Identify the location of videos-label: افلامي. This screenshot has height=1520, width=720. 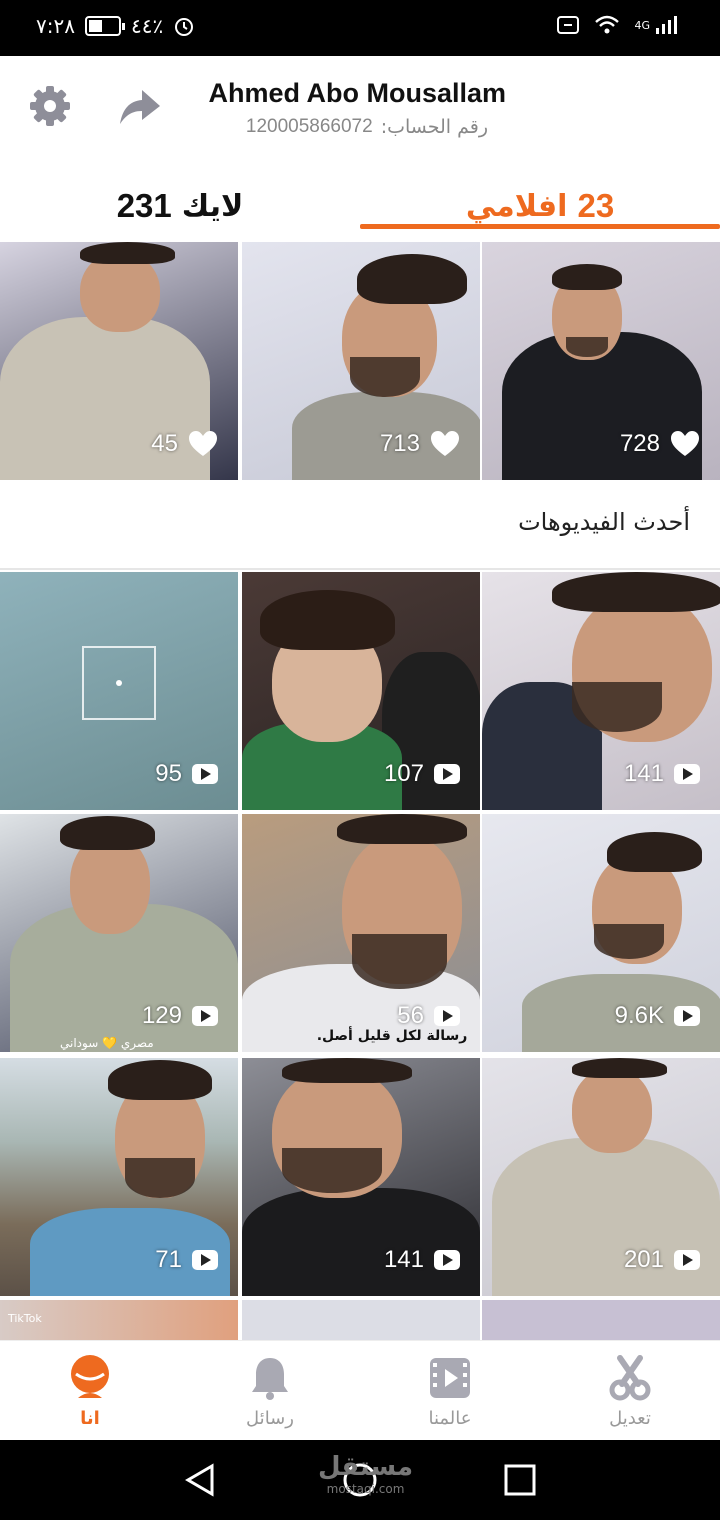
(516, 206).